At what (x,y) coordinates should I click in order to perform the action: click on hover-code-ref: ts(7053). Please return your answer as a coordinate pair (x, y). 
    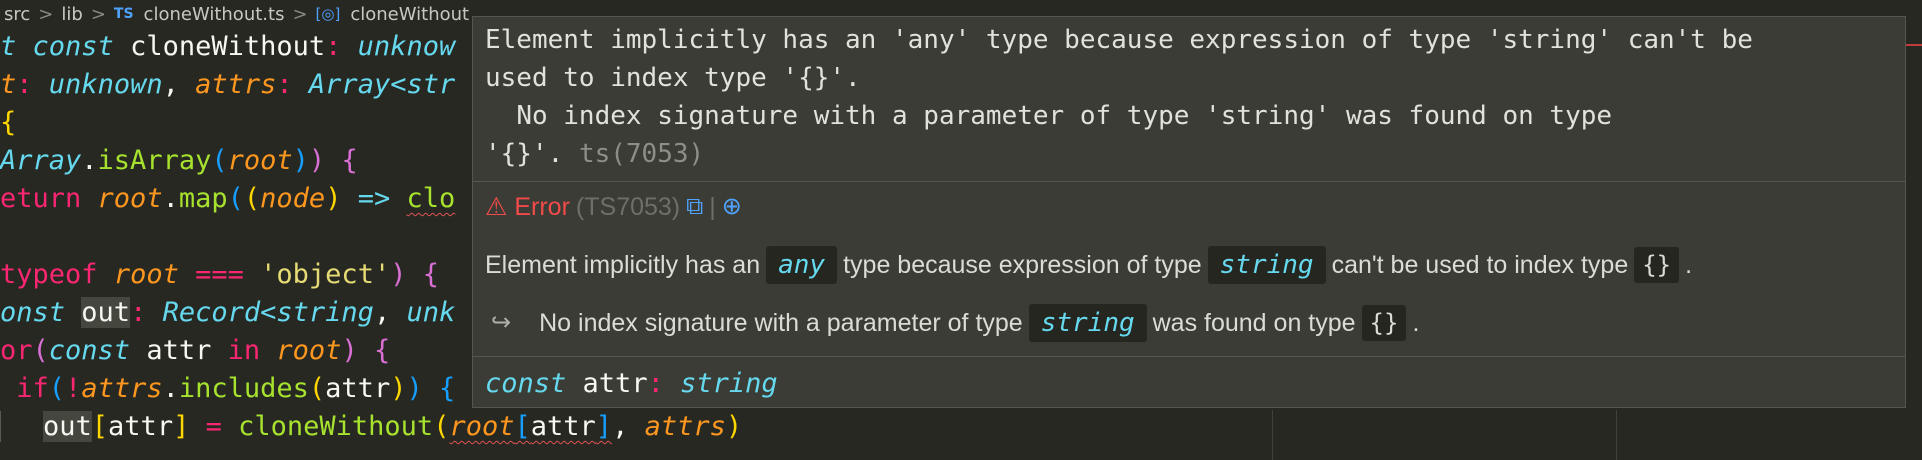
    Looking at the image, I should click on (641, 154).